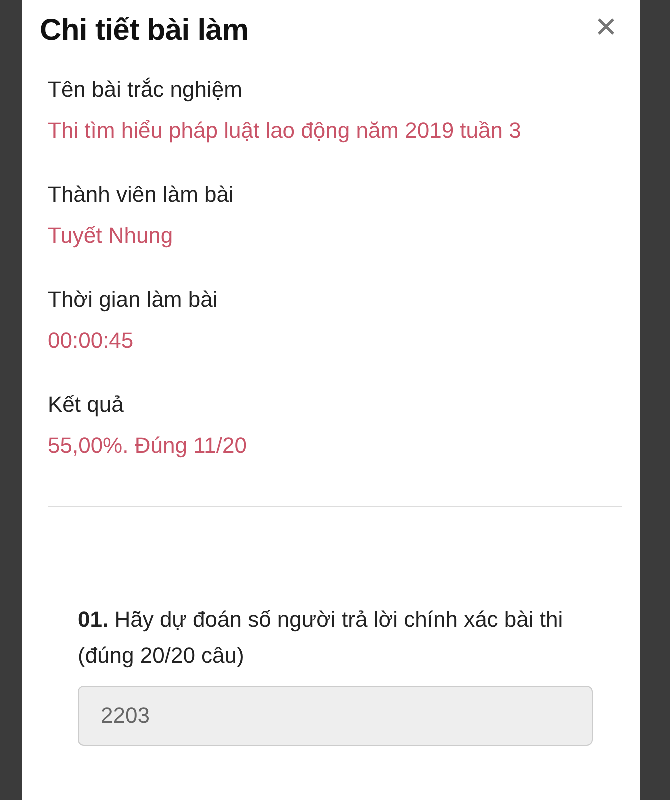 The image size is (670, 800). Describe the element at coordinates (144, 31) in the screenshot. I see `dialog-title: Chi tiết bài làm` at that location.